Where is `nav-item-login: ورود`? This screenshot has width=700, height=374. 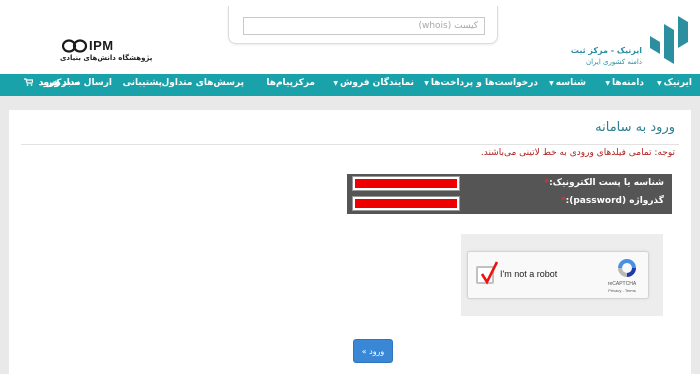
nav-item-login: ورود is located at coordinates (49, 83).